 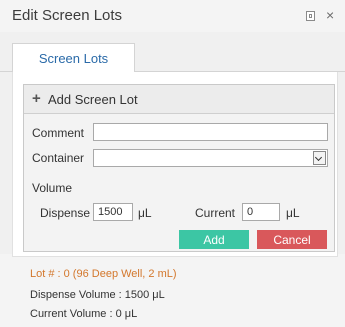 I want to click on section-header: + Add Screen Lot, so click(x=179, y=99).